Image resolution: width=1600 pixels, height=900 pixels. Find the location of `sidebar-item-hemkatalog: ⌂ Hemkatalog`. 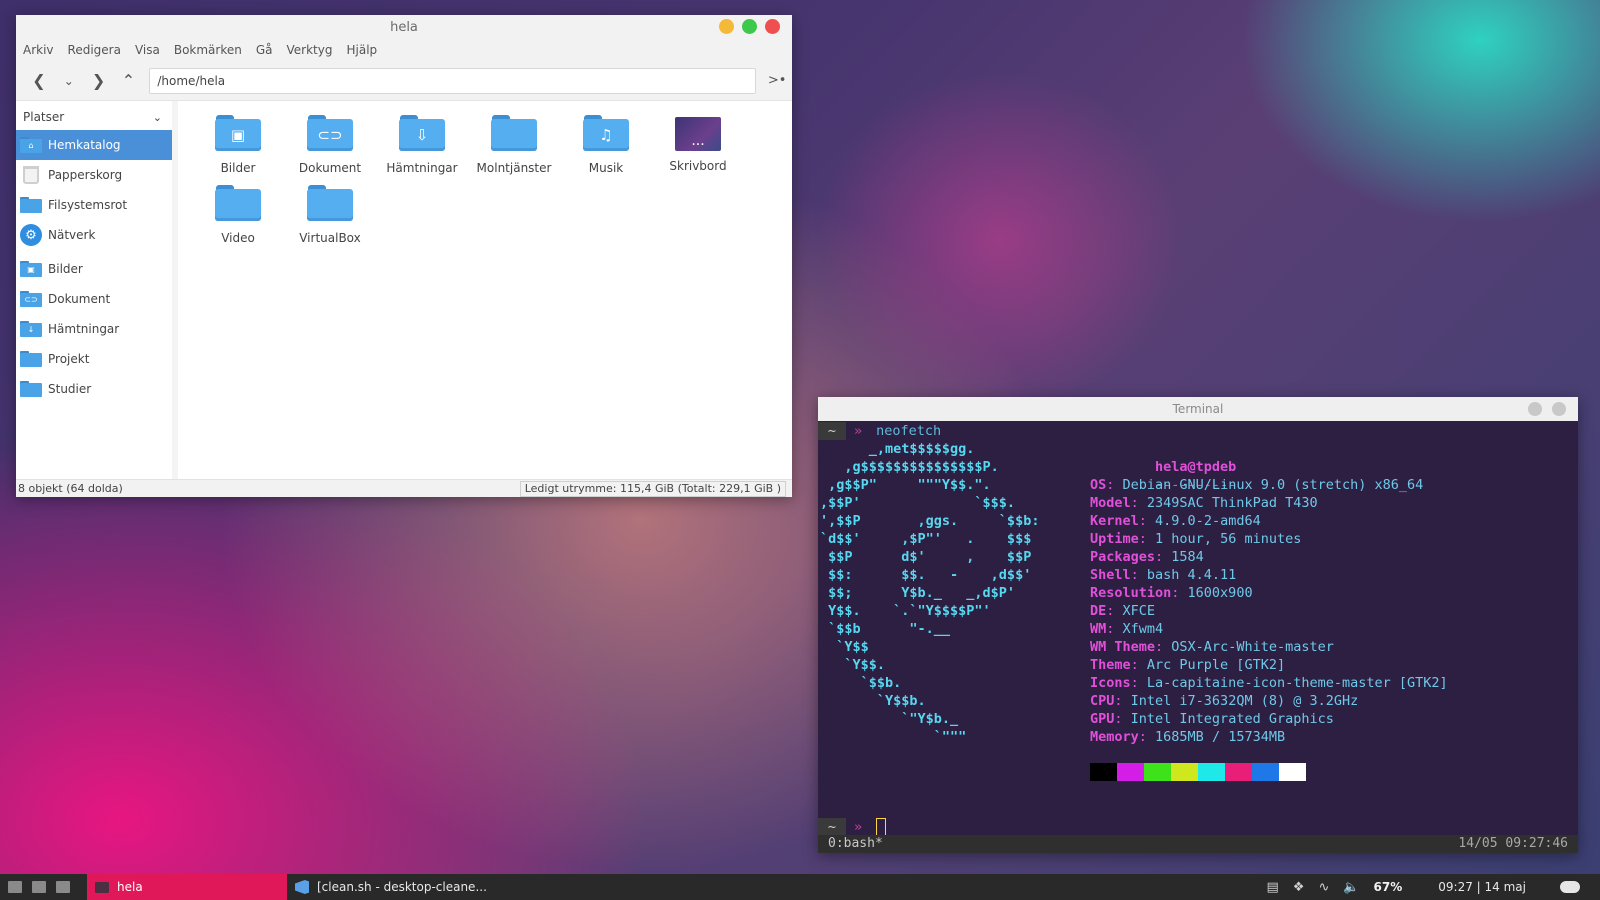

sidebar-item-hemkatalog: ⌂ Hemkatalog is located at coordinates (94, 145).